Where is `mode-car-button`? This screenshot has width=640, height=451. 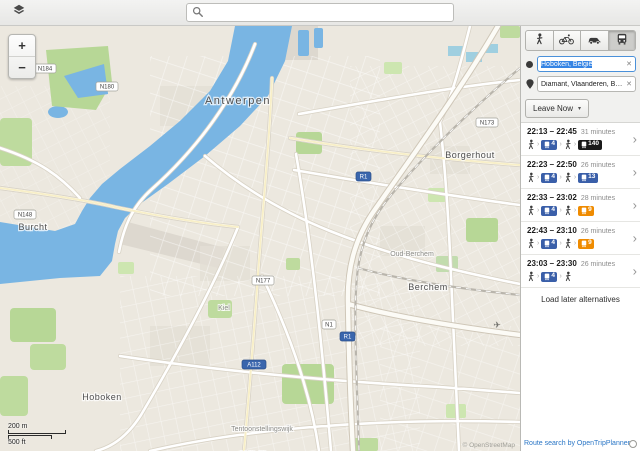 mode-car-button is located at coordinates (594, 40).